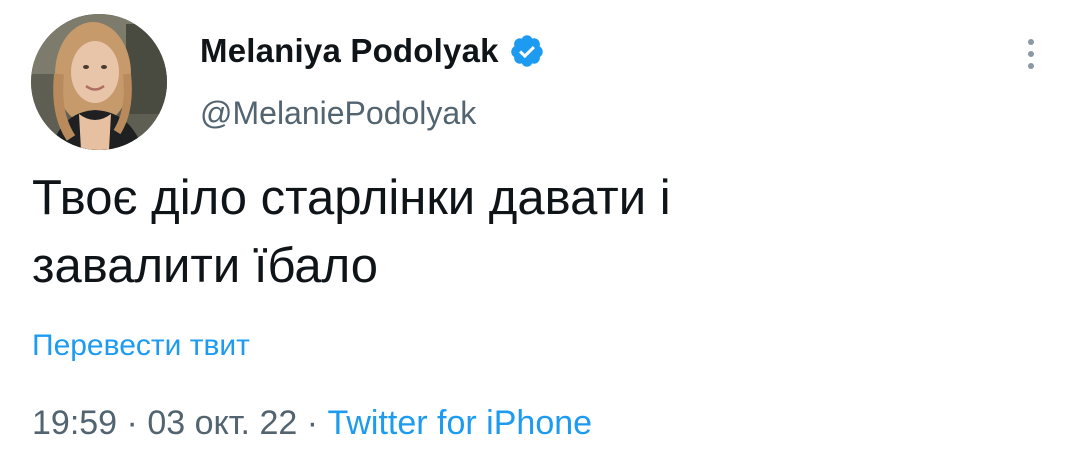 Image resolution: width=1080 pixels, height=469 pixels. What do you see at coordinates (222, 423) in the screenshot?
I see `tweet-date: 03 окт. 22` at bounding box center [222, 423].